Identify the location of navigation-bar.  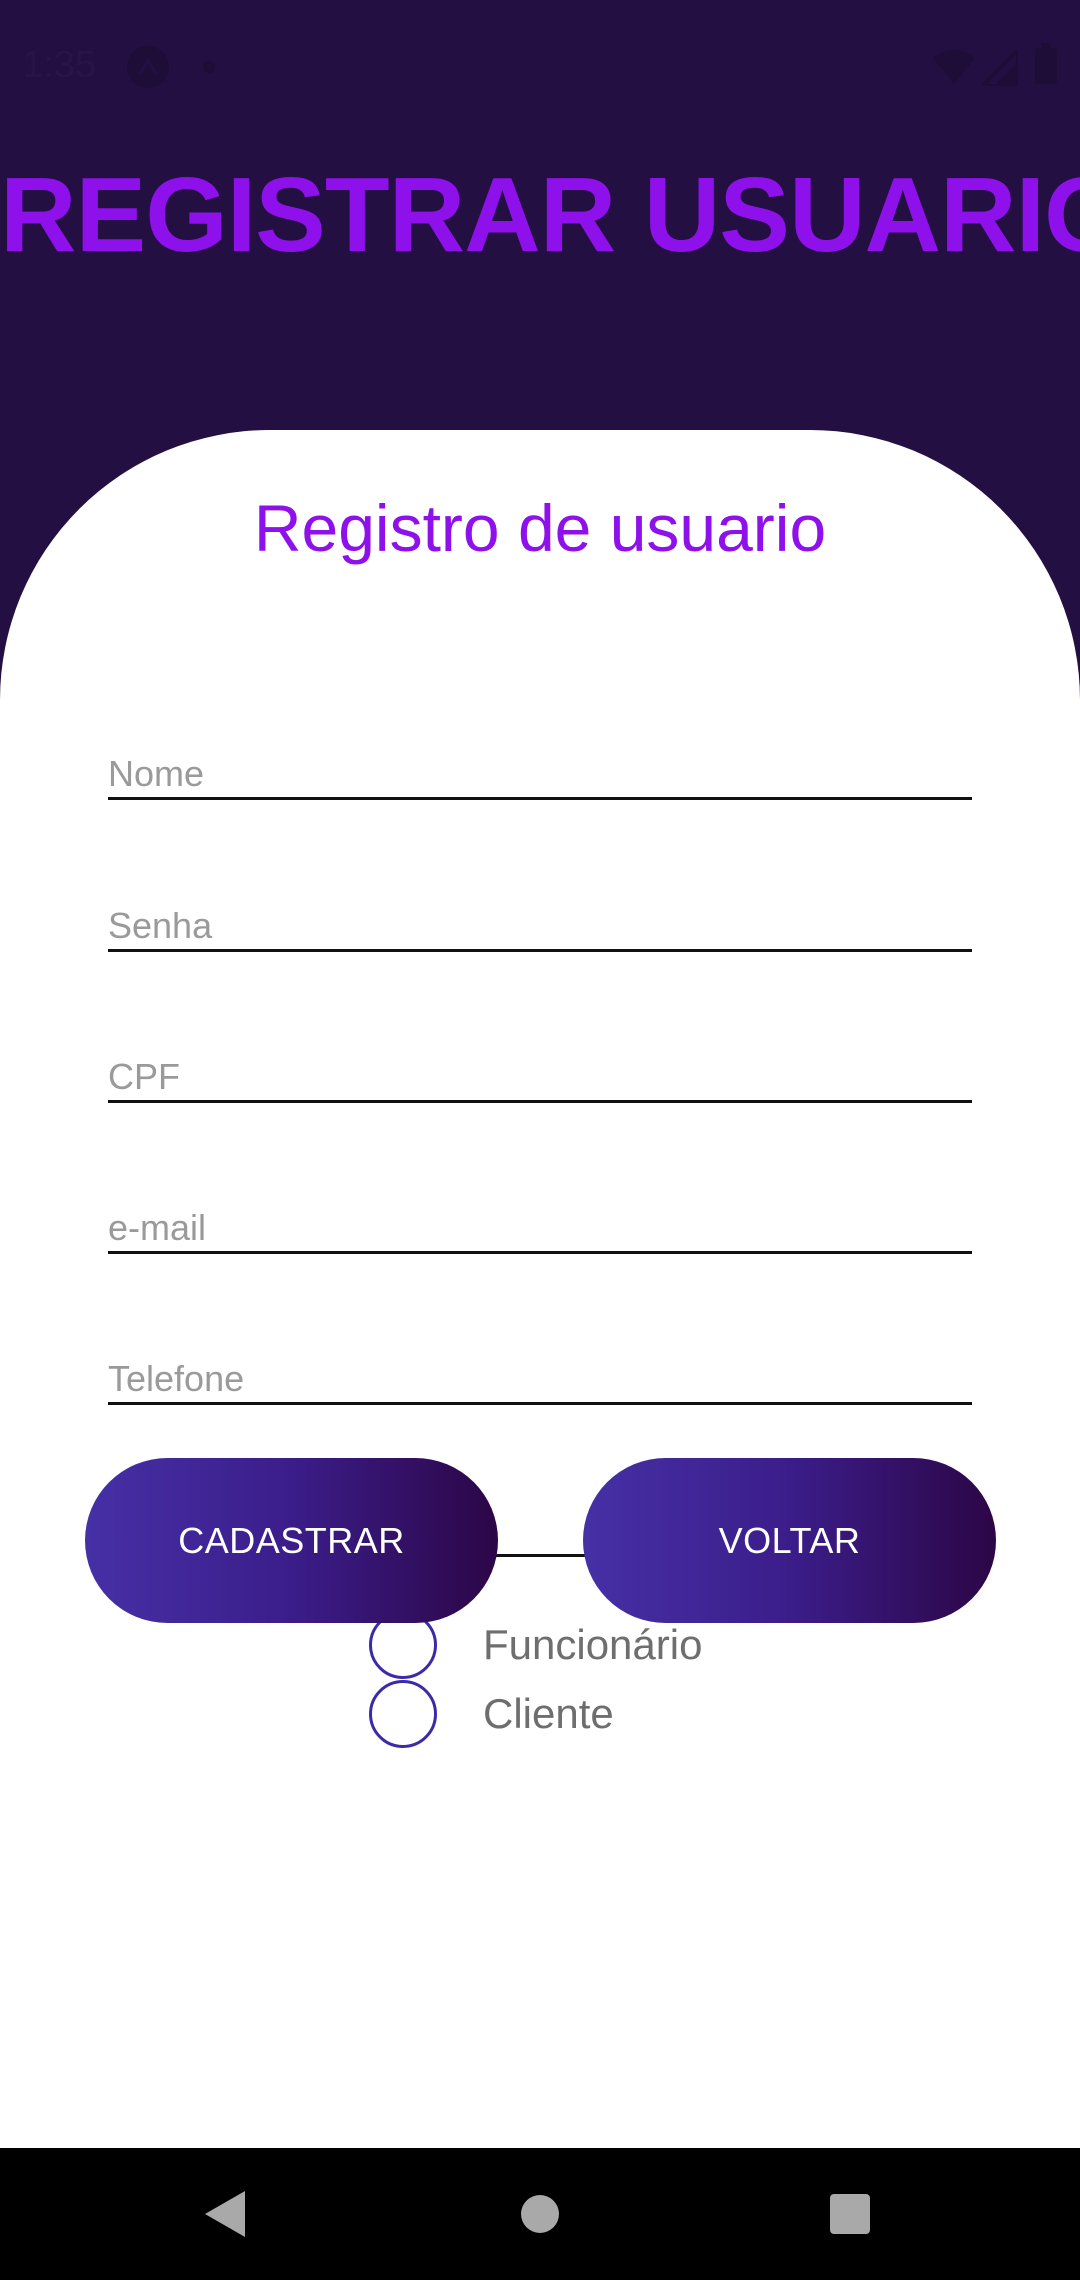
(540, 2214).